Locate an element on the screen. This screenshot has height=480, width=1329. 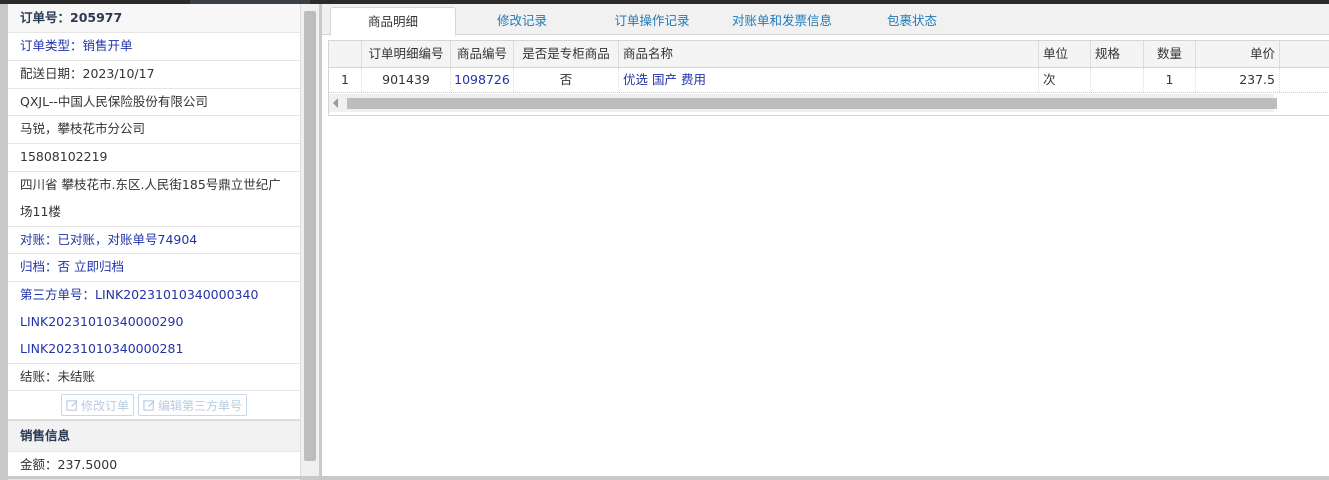
delivery-date: 配送日期：2023/10/17 is located at coordinates (154, 75).